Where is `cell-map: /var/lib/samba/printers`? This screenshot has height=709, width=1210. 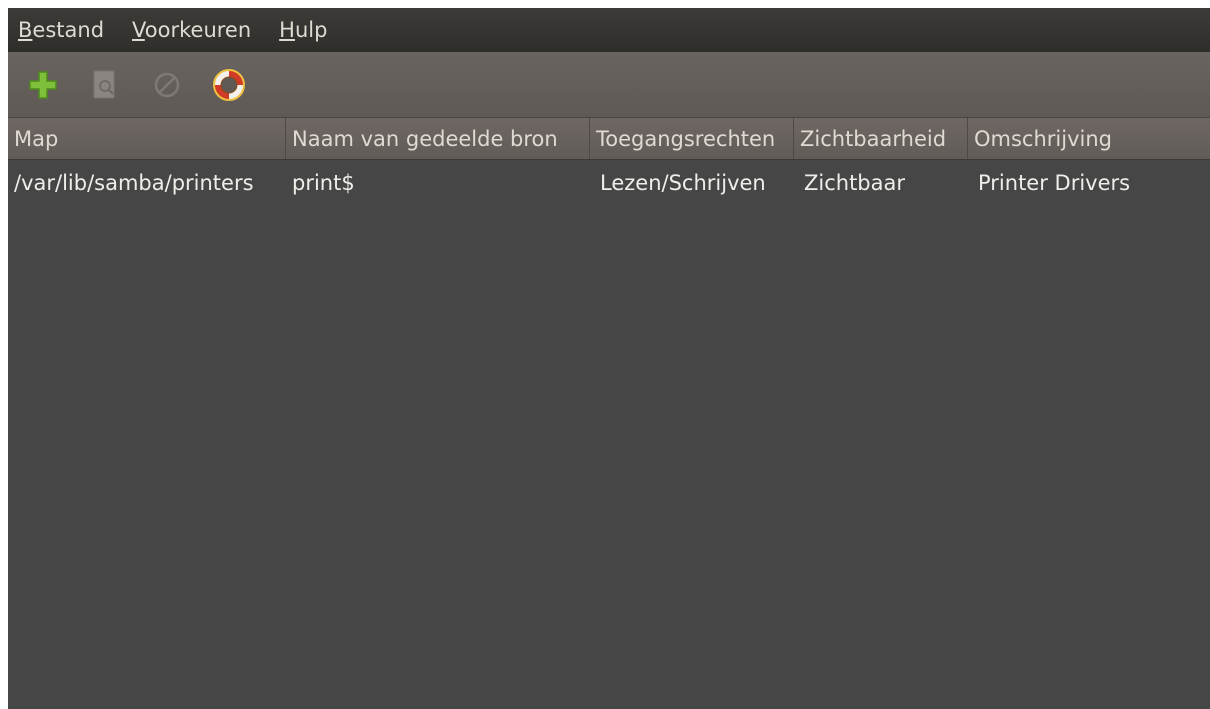 cell-map: /var/lib/samba/printers is located at coordinates (134, 183).